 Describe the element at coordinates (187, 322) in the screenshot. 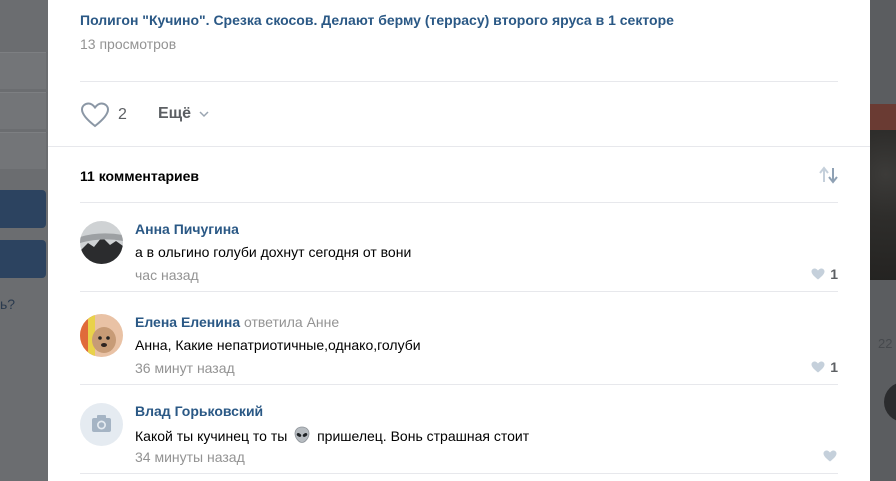

I see `comment-author-name: Елена Еленина` at that location.